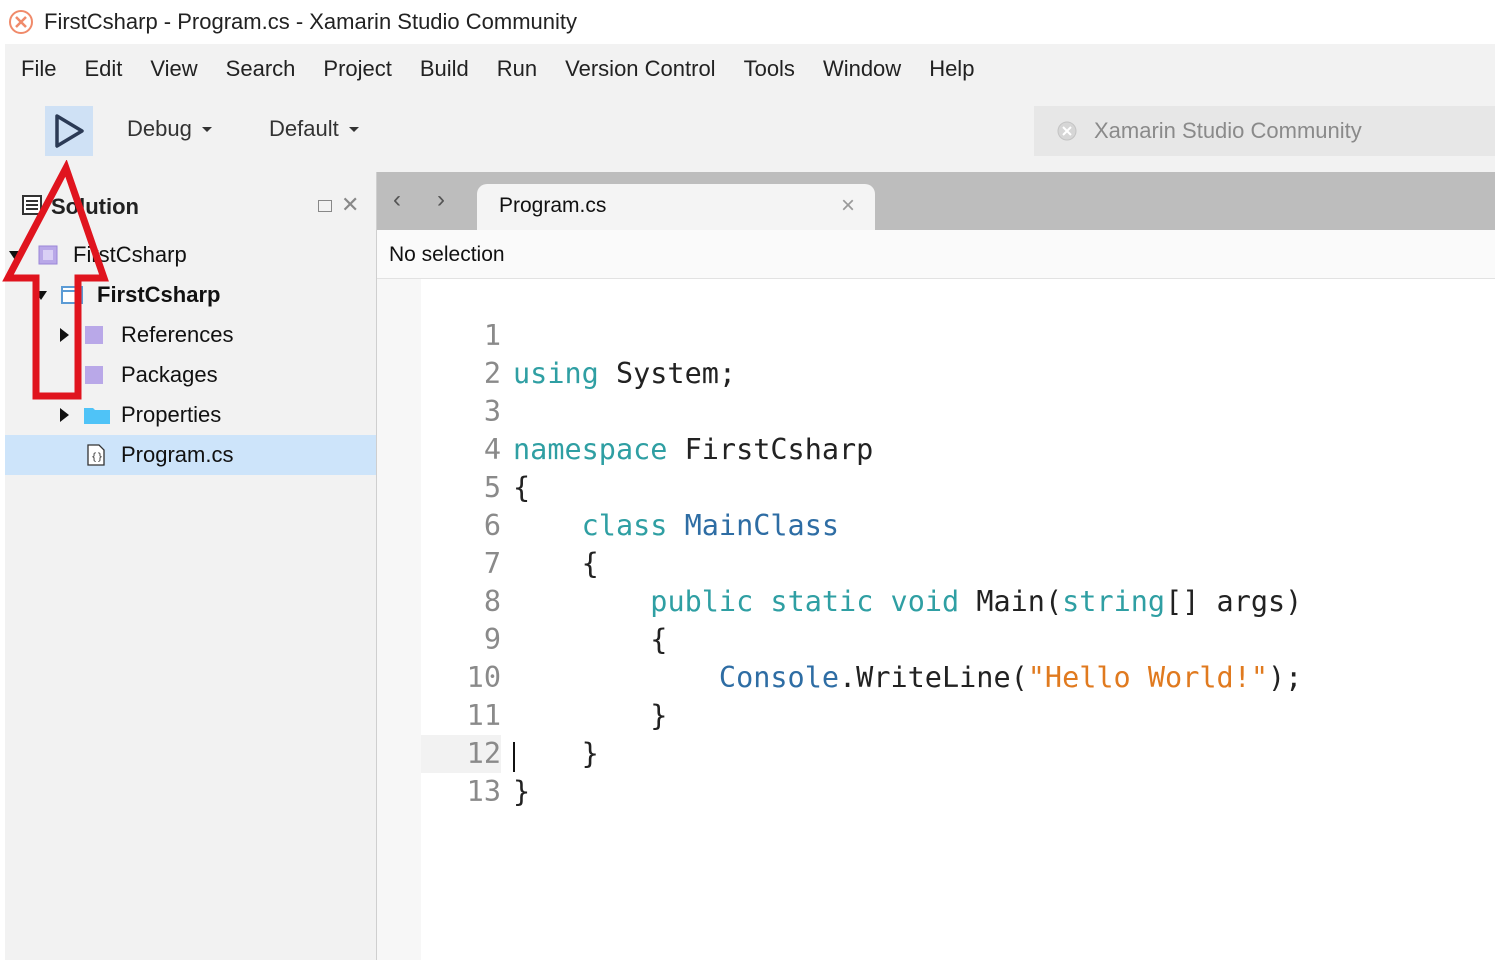 The image size is (1495, 960). I want to click on code-line: 10 }, so click(522, 676).